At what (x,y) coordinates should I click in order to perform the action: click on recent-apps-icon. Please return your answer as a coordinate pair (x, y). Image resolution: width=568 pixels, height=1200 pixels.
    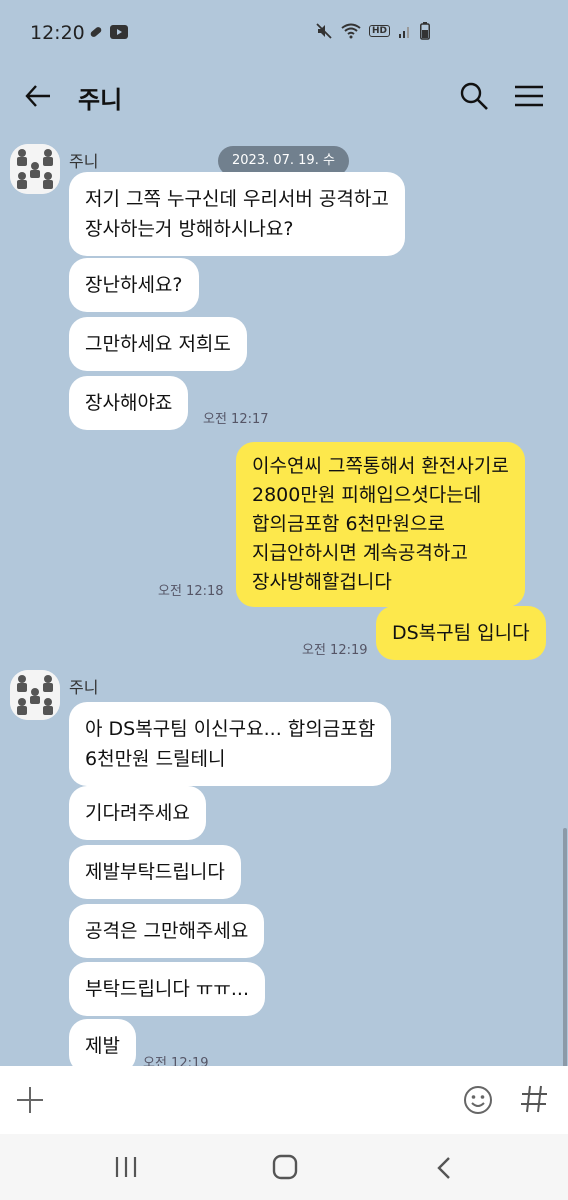
    Looking at the image, I should click on (126, 1167).